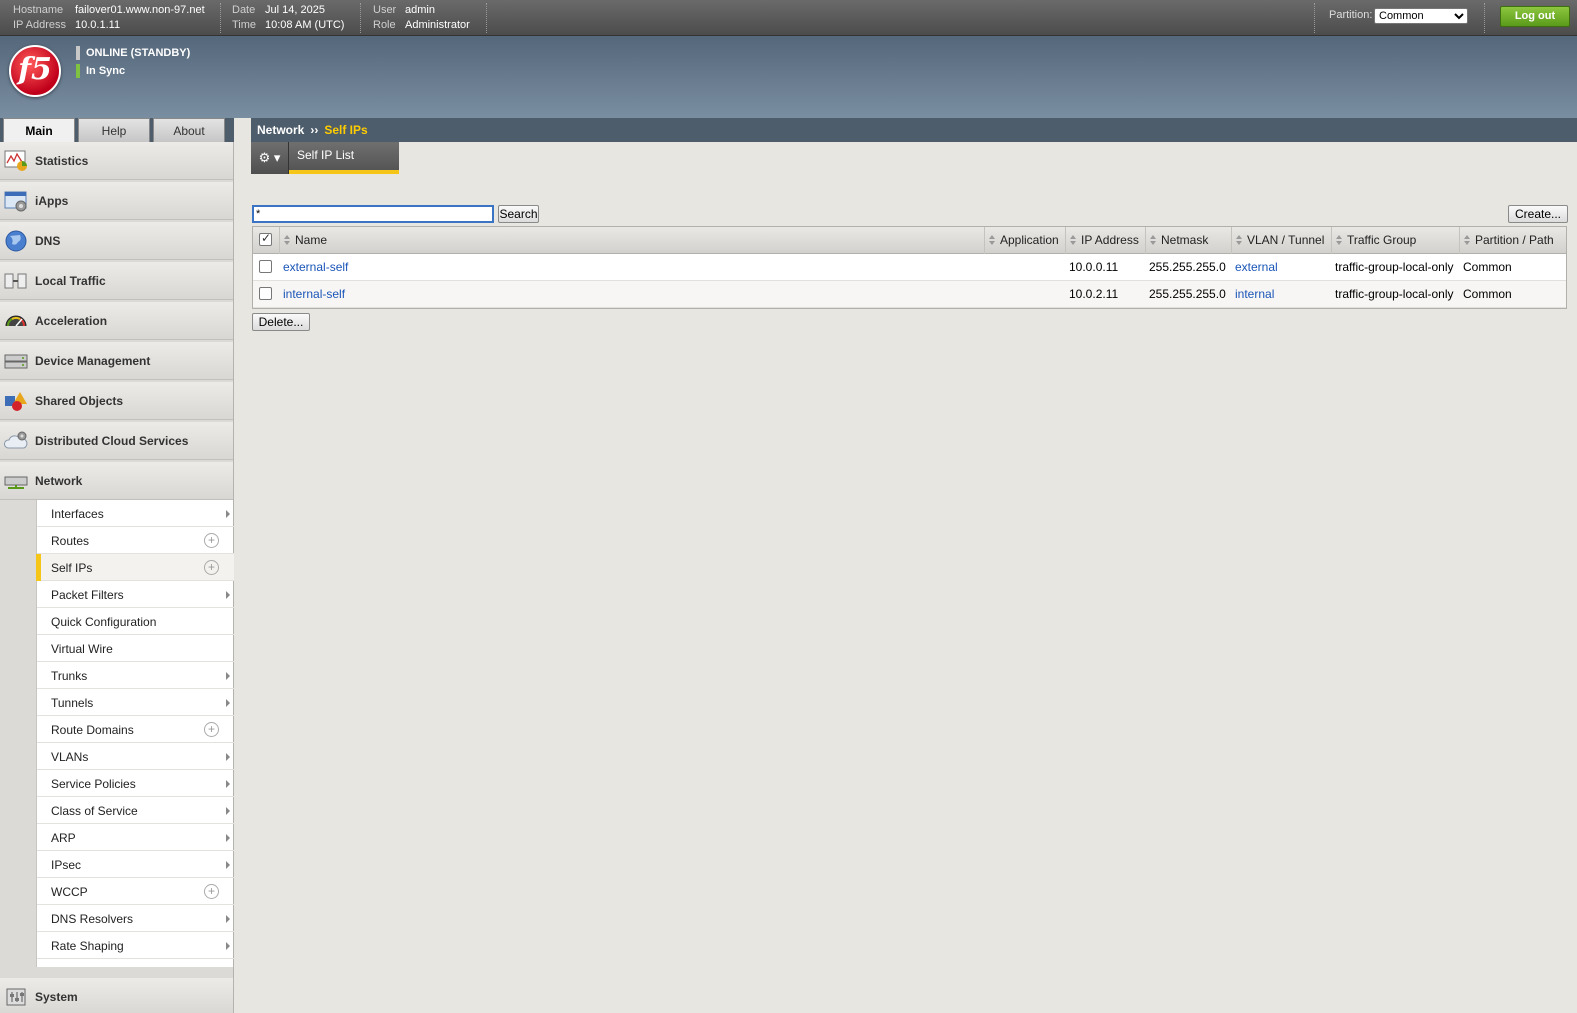 This screenshot has width=1577, height=1013. I want to click on globe-icon, so click(16, 241).